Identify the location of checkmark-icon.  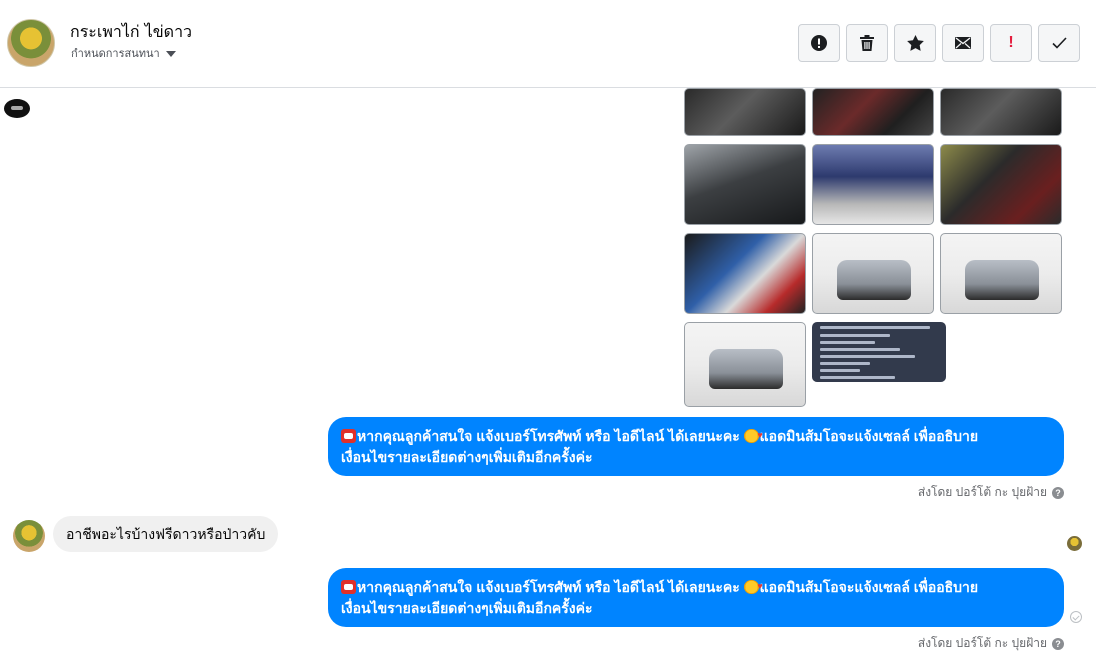
(1059, 43).